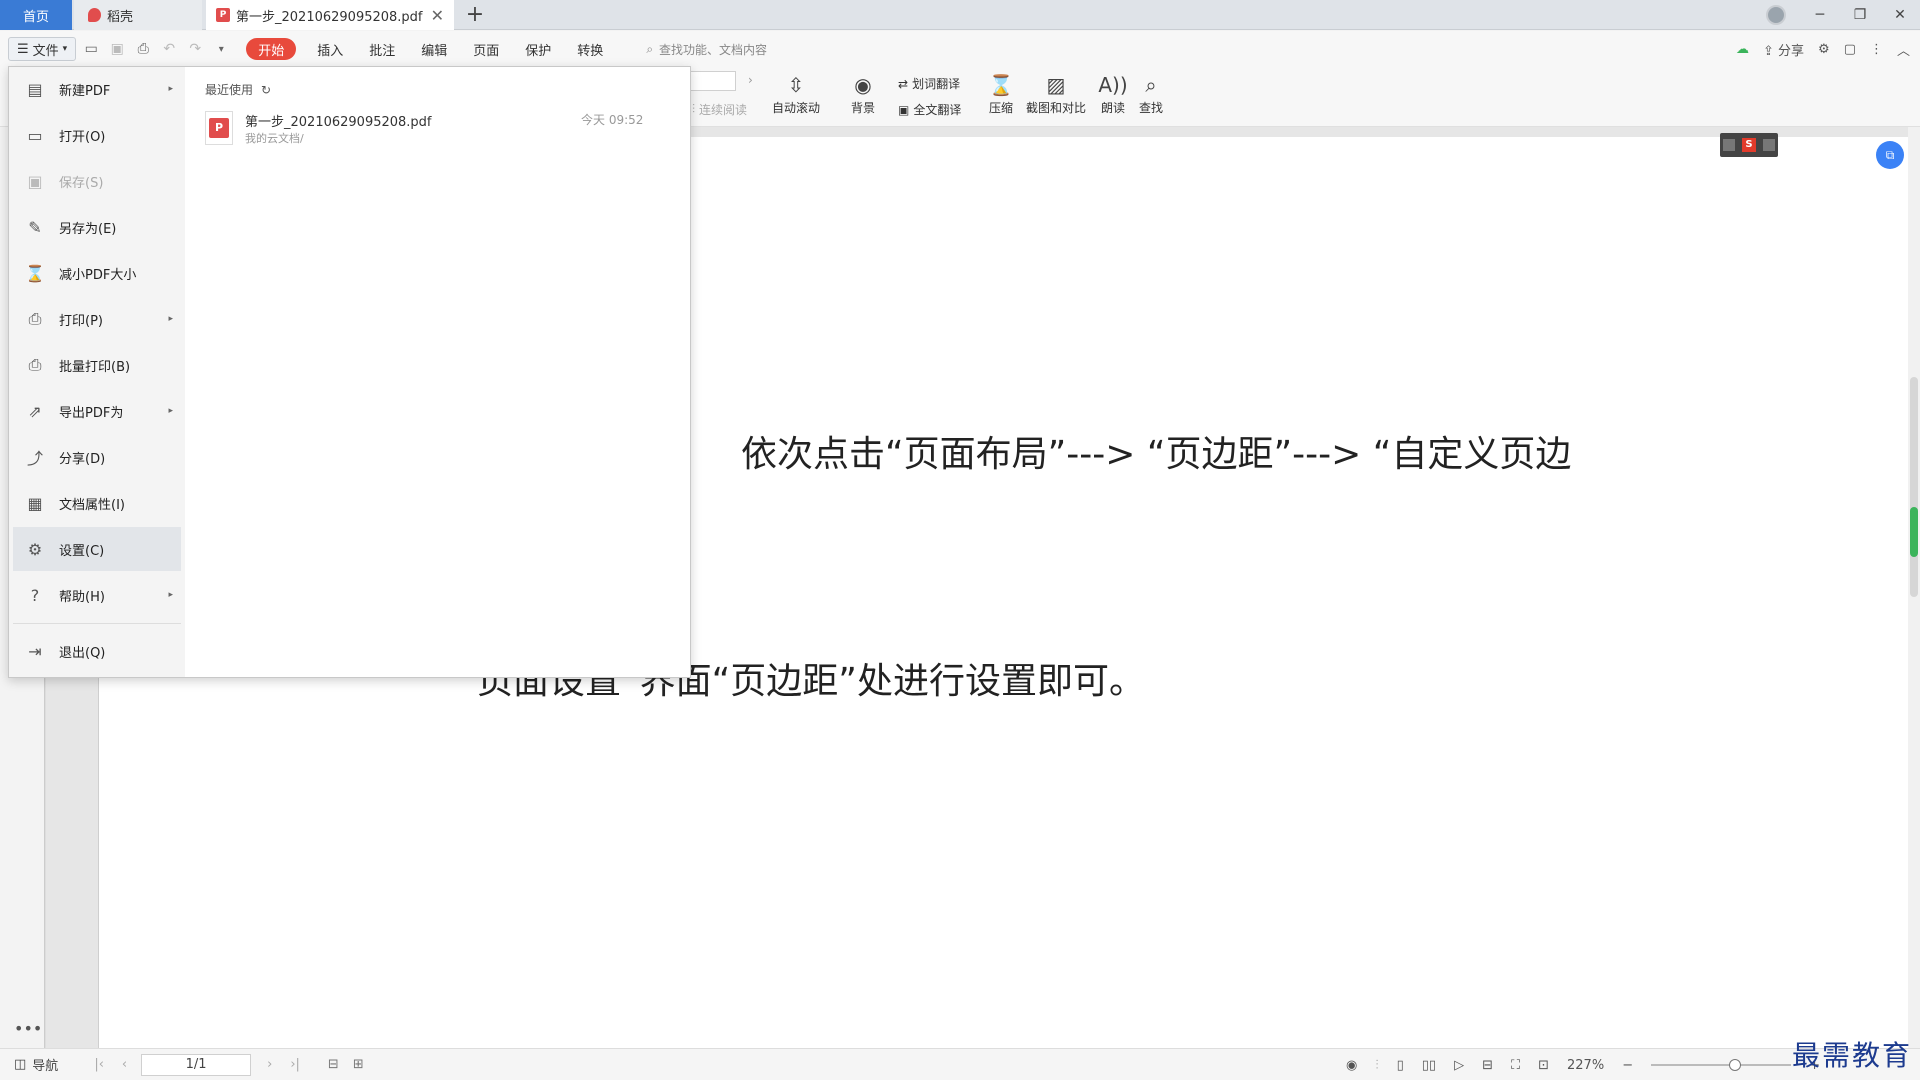 This screenshot has width=1920, height=1080. What do you see at coordinates (97, 89) in the screenshot?
I see `menu-item-new-pdf: ▤ 新建PDF ▸` at bounding box center [97, 89].